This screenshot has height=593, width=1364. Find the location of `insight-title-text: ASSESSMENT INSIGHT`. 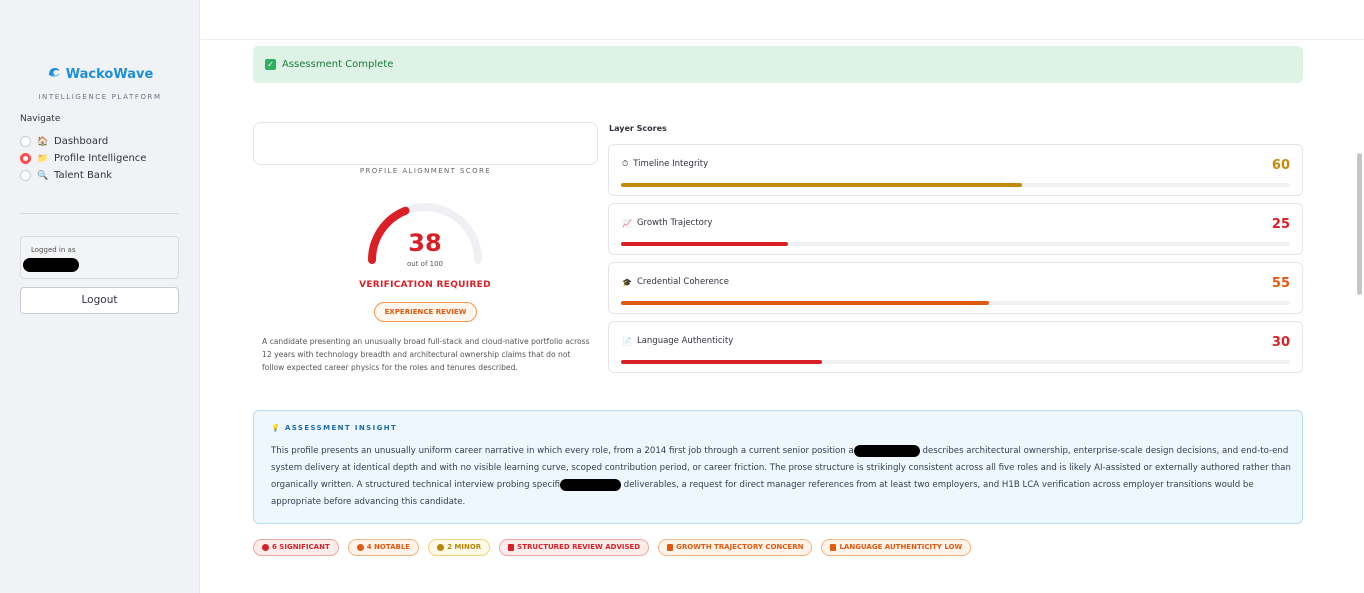

insight-title-text: ASSESSMENT INSIGHT is located at coordinates (341, 428).